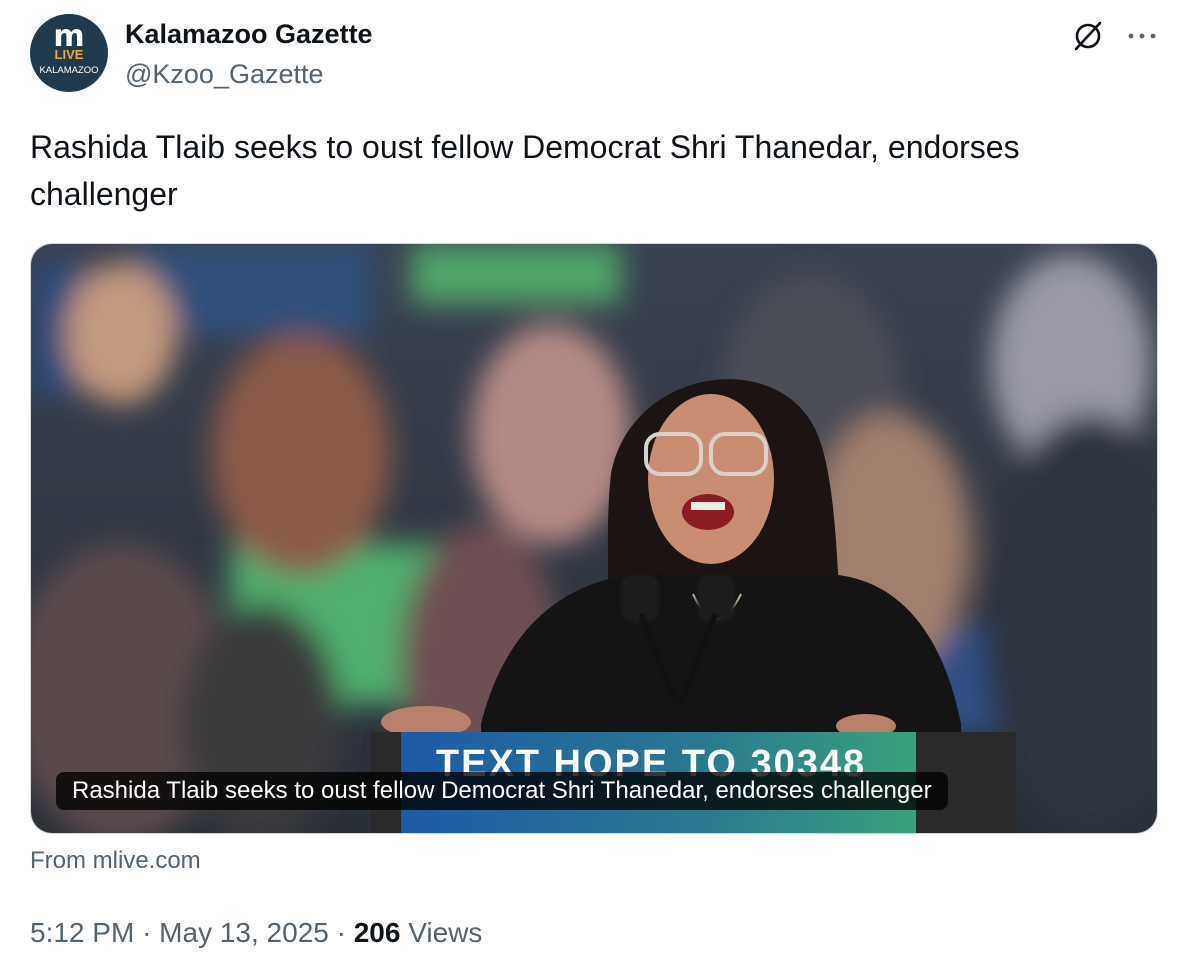  Describe the element at coordinates (1142, 36) in the screenshot. I see `more-icon` at that location.